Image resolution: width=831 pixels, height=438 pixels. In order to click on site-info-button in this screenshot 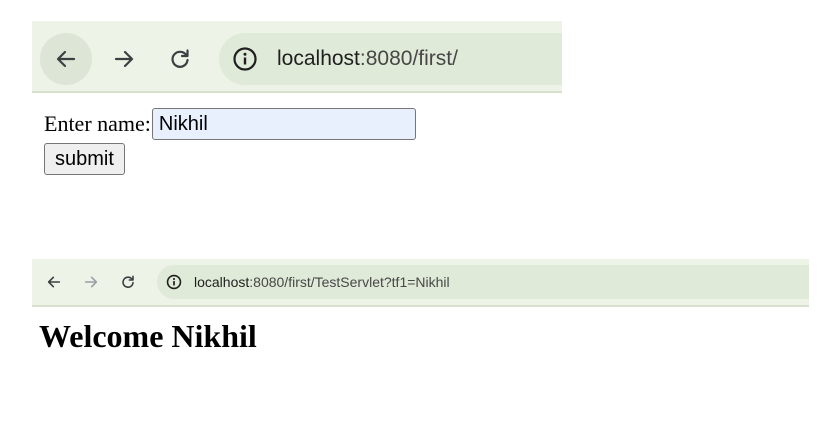, I will do `click(245, 59)`.